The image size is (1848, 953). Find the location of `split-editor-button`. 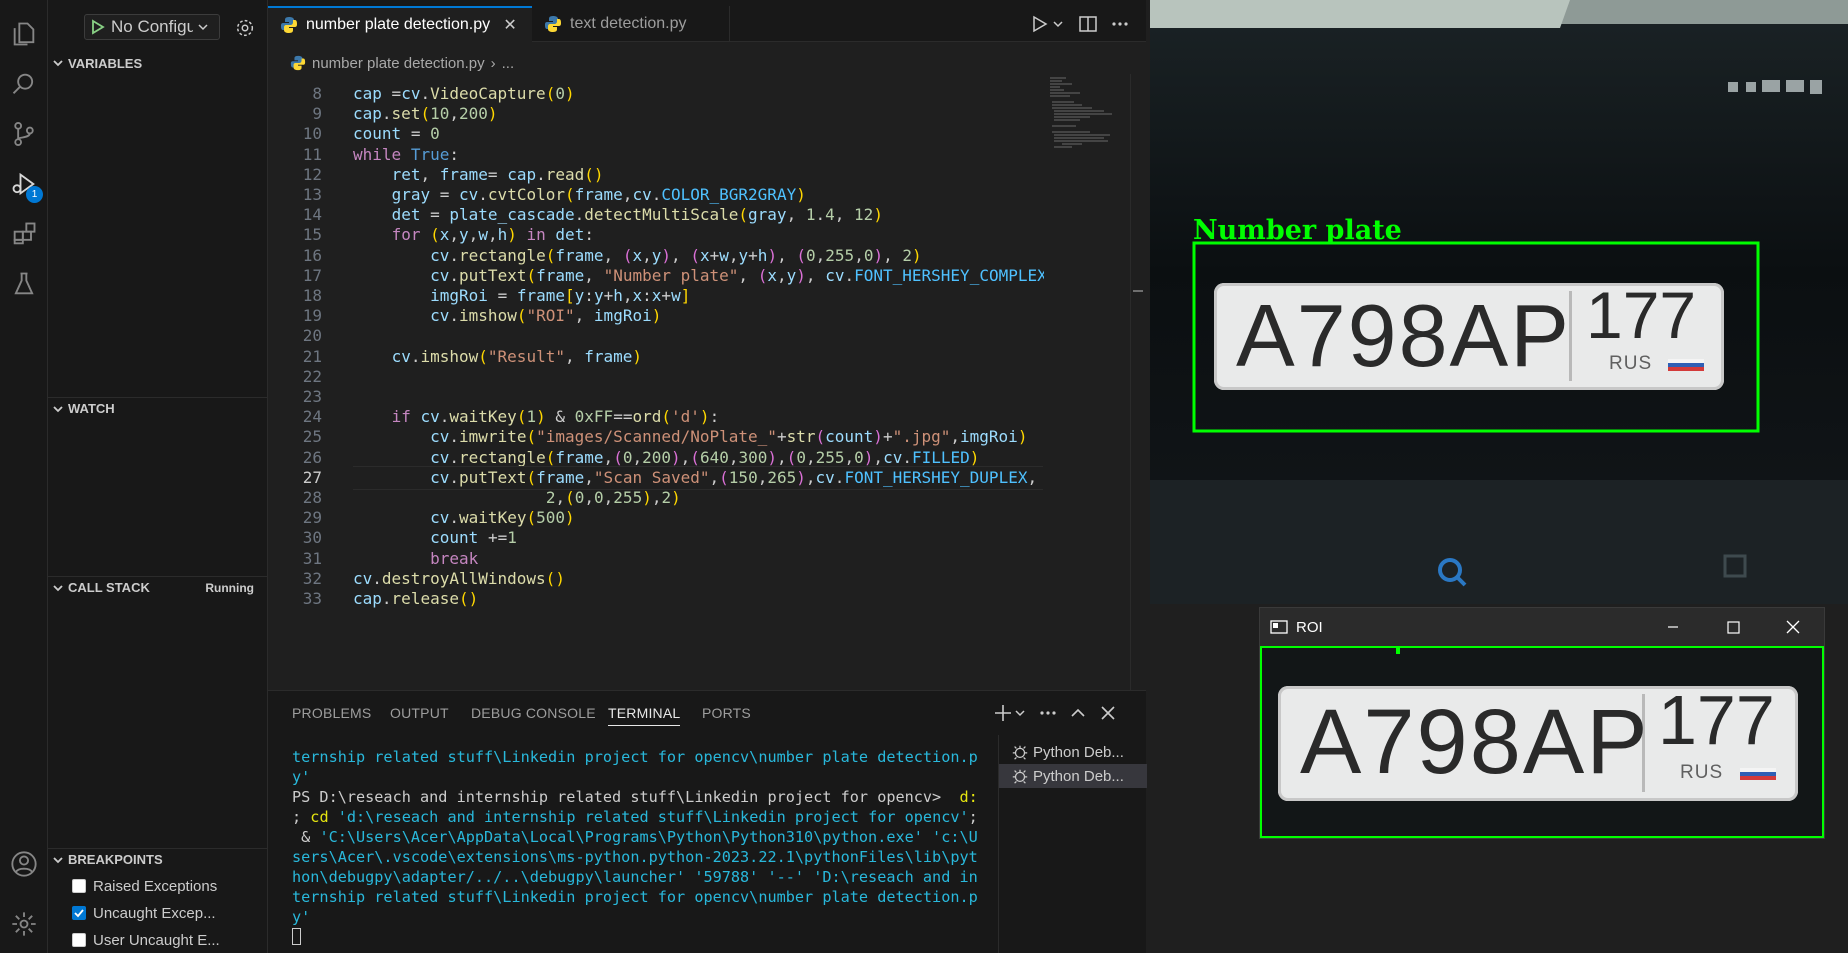

split-editor-button is located at coordinates (1088, 24).